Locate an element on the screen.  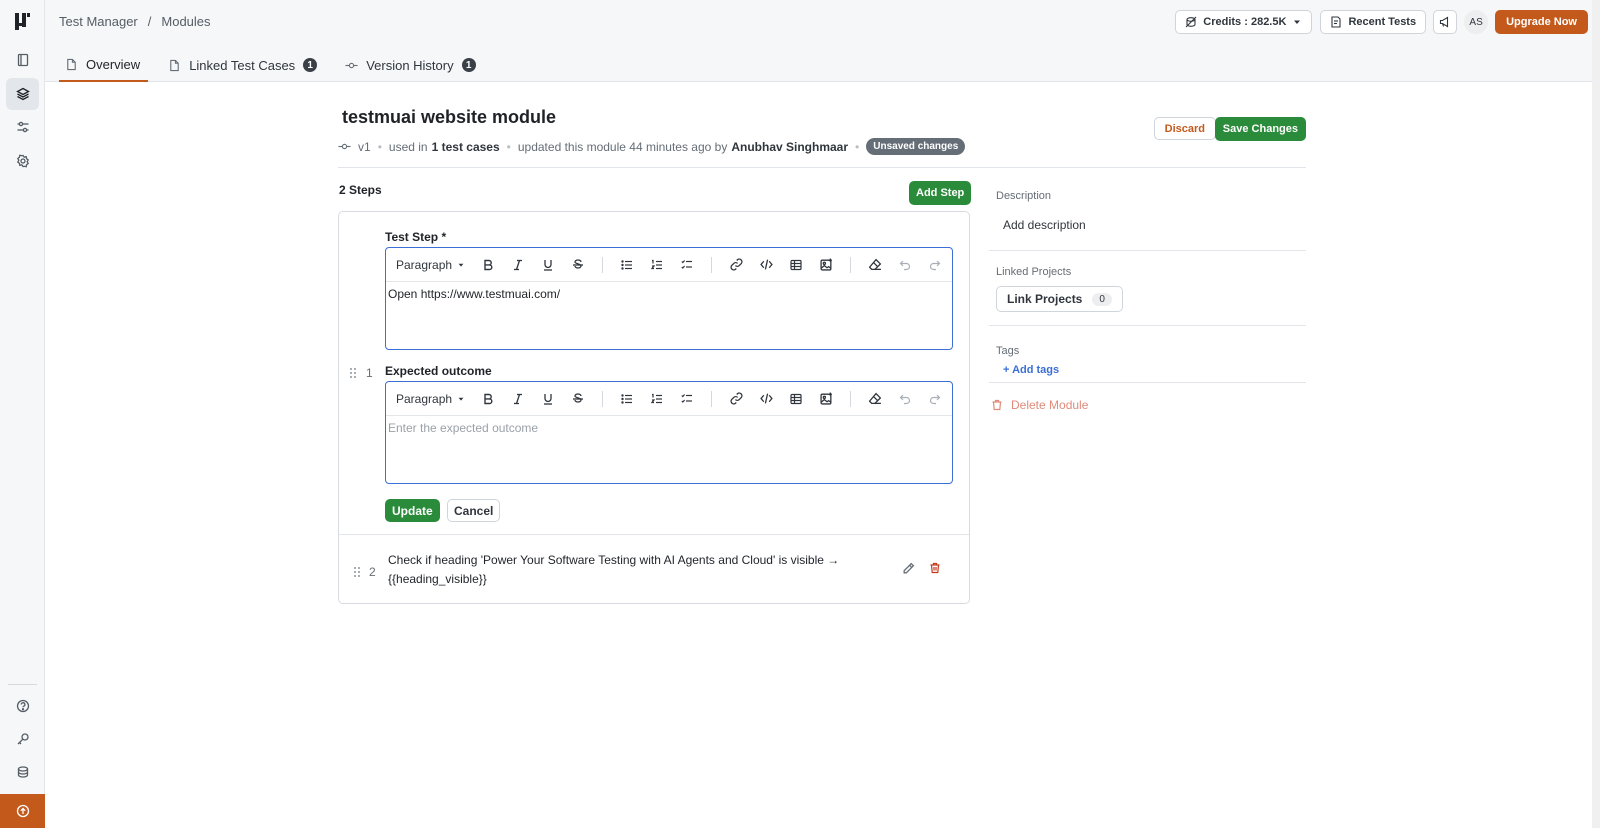
nav-settings-icon is located at coordinates (22, 161).